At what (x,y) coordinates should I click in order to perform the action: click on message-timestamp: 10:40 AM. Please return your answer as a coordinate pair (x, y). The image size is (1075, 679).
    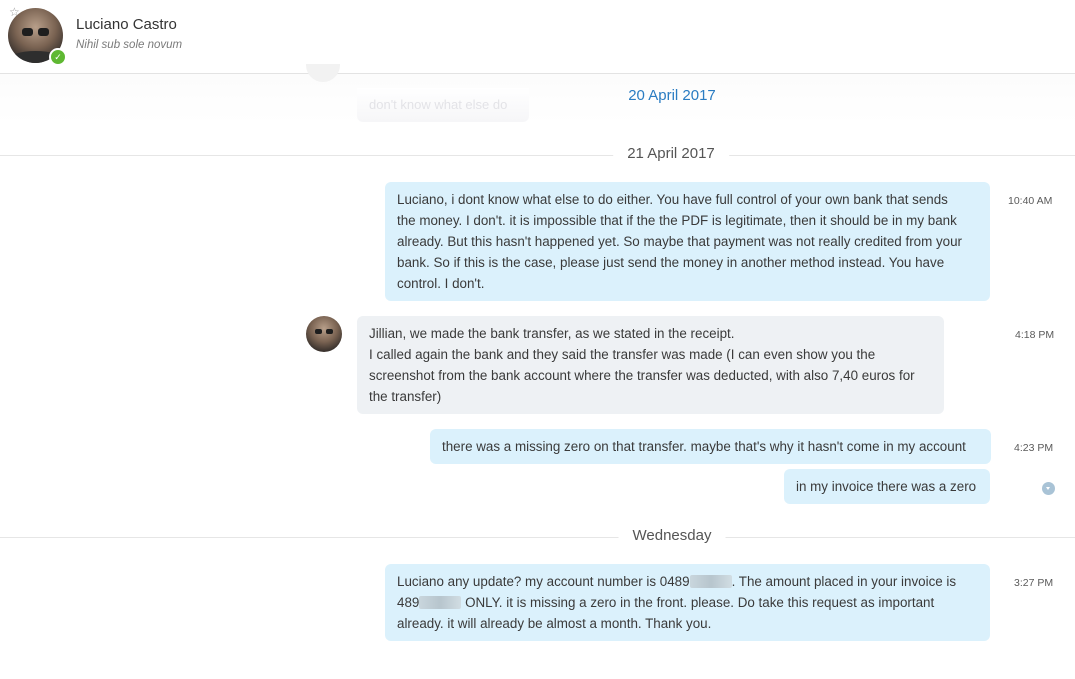
    Looking at the image, I should click on (1030, 201).